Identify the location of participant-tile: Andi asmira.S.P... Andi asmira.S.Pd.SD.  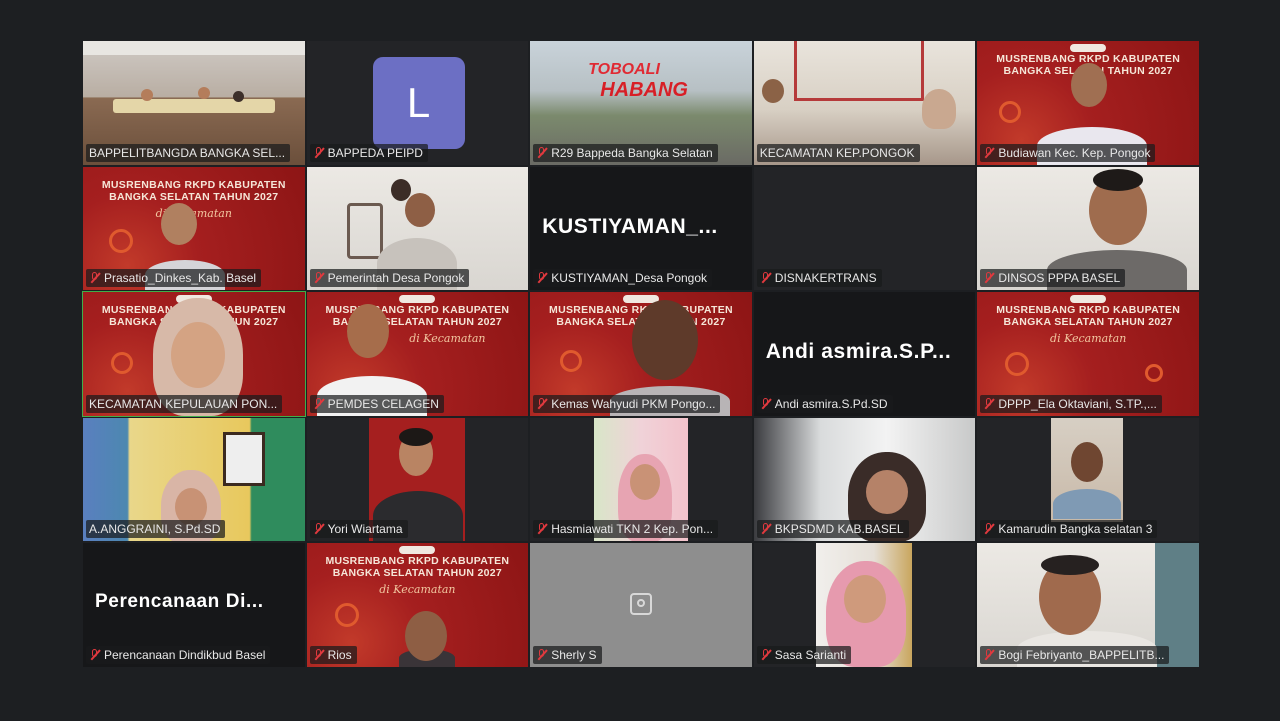
(864, 354).